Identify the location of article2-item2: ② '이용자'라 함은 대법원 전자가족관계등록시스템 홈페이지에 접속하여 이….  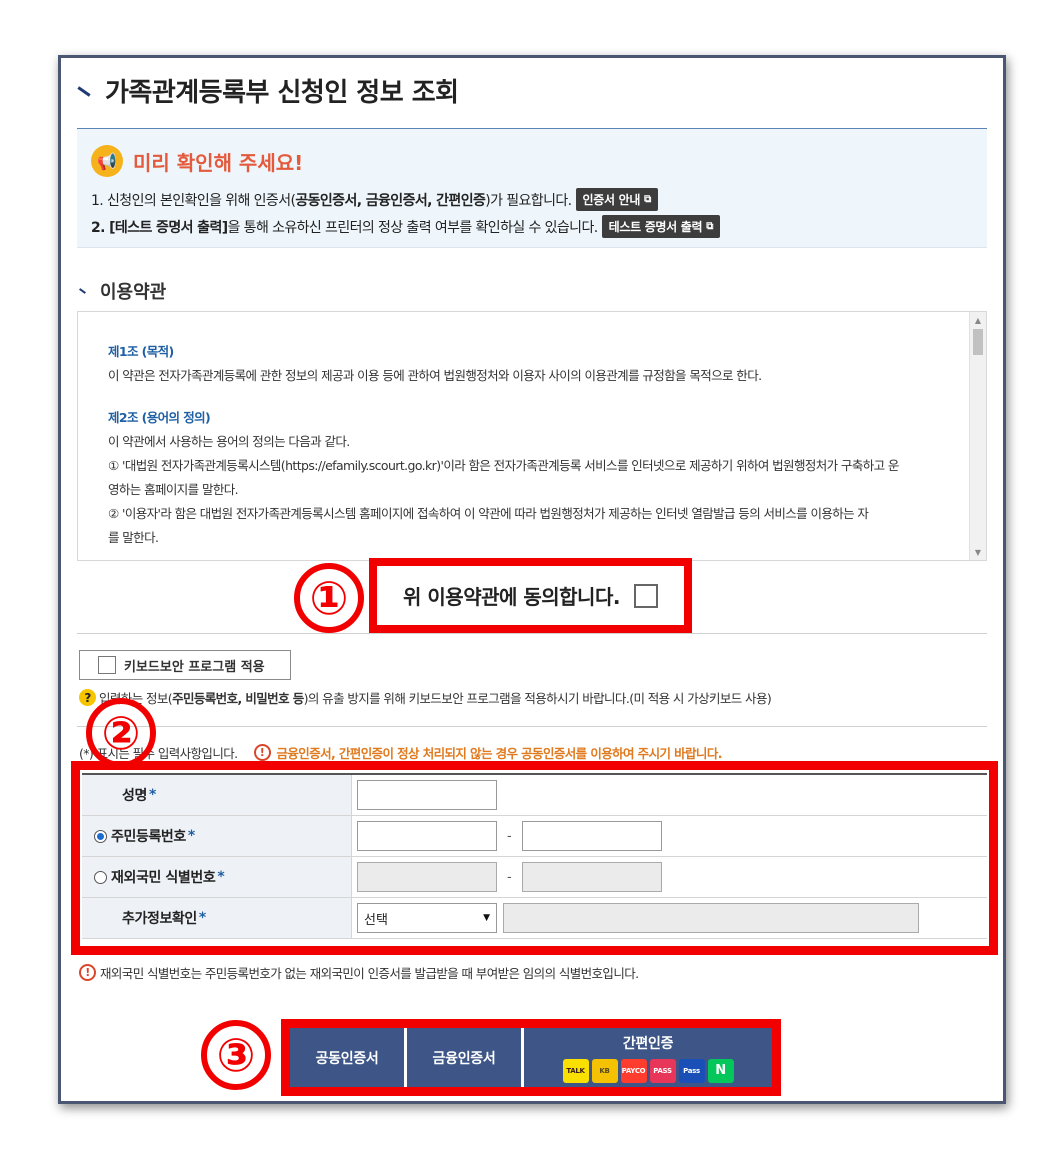
(488, 513).